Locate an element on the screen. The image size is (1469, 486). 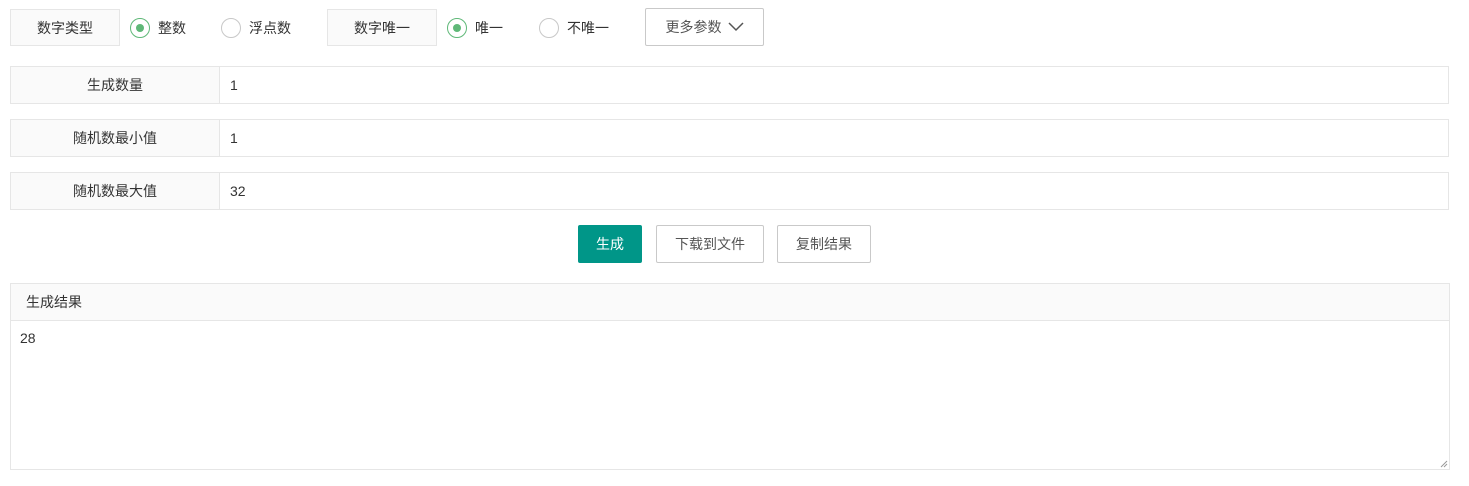
min-label: 随机数最小值 is located at coordinates (115, 138).